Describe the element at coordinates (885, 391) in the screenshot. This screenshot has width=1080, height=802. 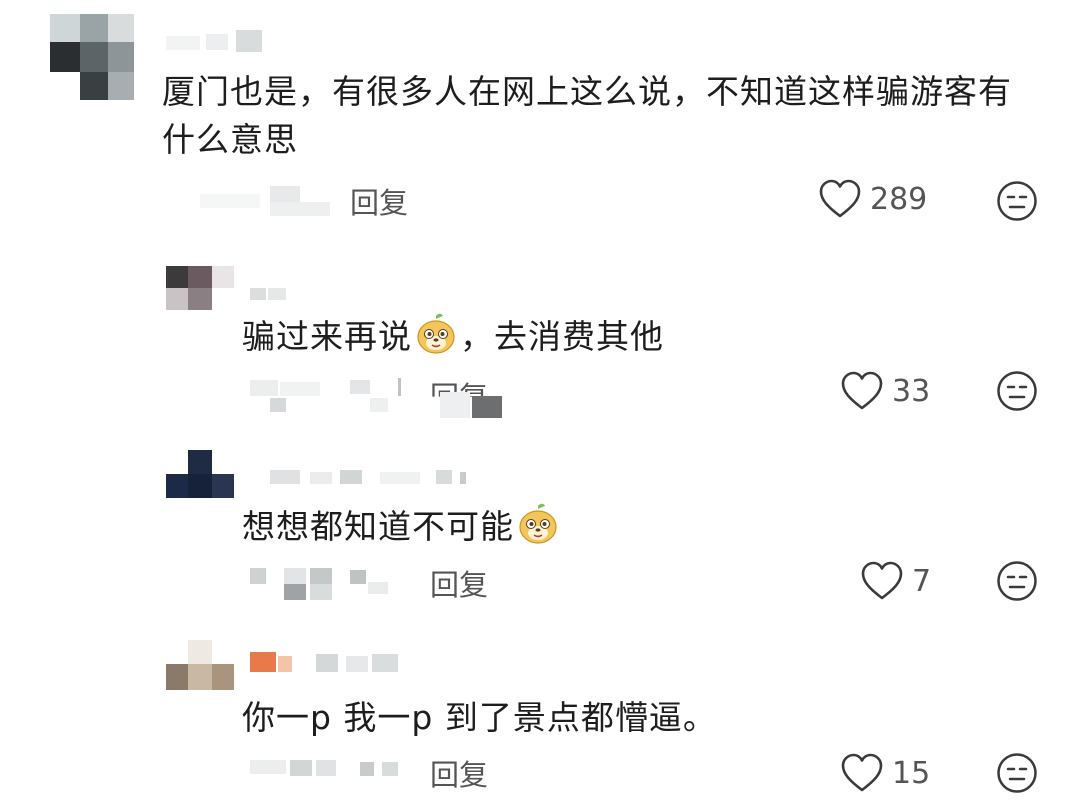
I see `like-button: 33` at that location.